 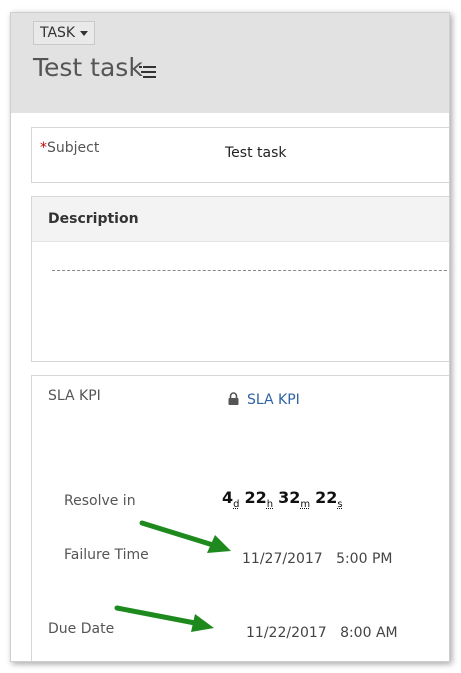 What do you see at coordinates (147, 72) in the screenshot?
I see `menu-list-icon` at bounding box center [147, 72].